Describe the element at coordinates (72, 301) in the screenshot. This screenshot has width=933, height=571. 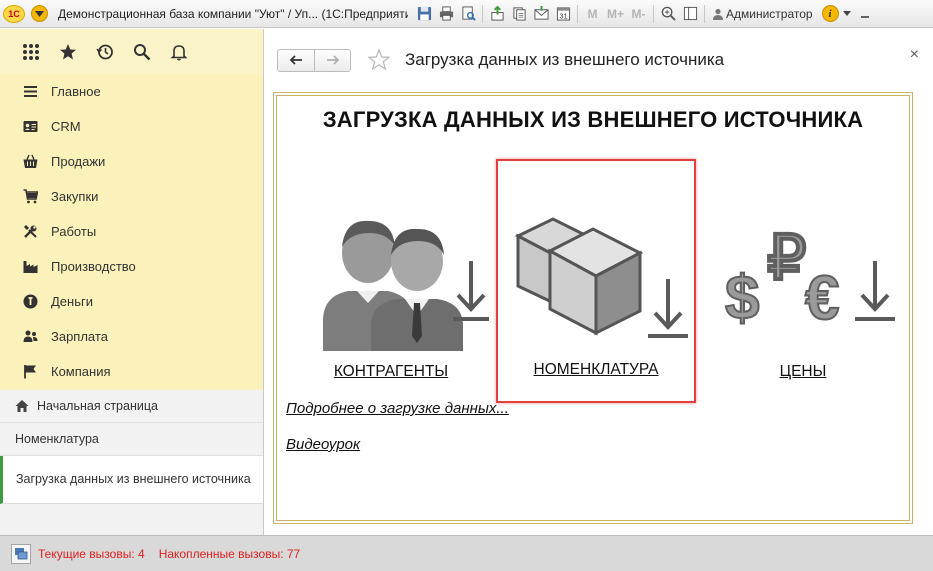
I see `section-label: Деньги` at that location.